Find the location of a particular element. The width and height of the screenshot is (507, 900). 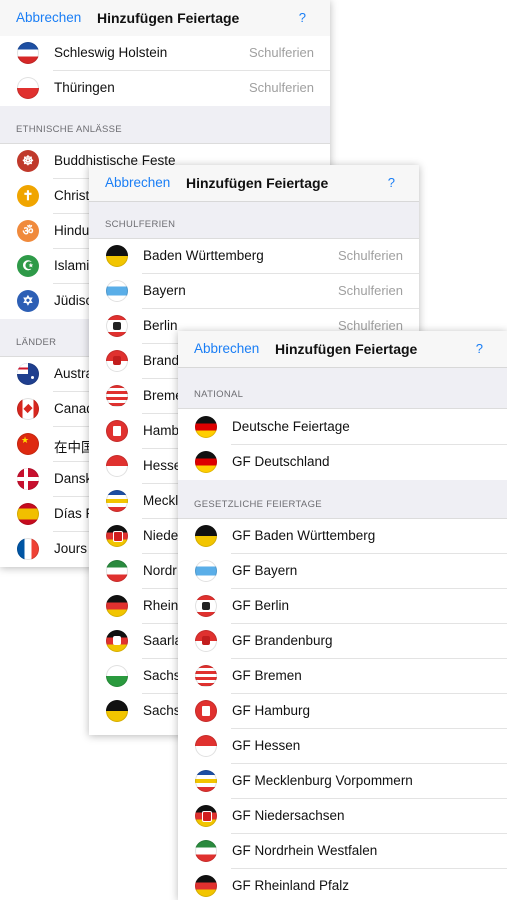

list-item-label: GF Deutschland is located at coordinates (281, 461).